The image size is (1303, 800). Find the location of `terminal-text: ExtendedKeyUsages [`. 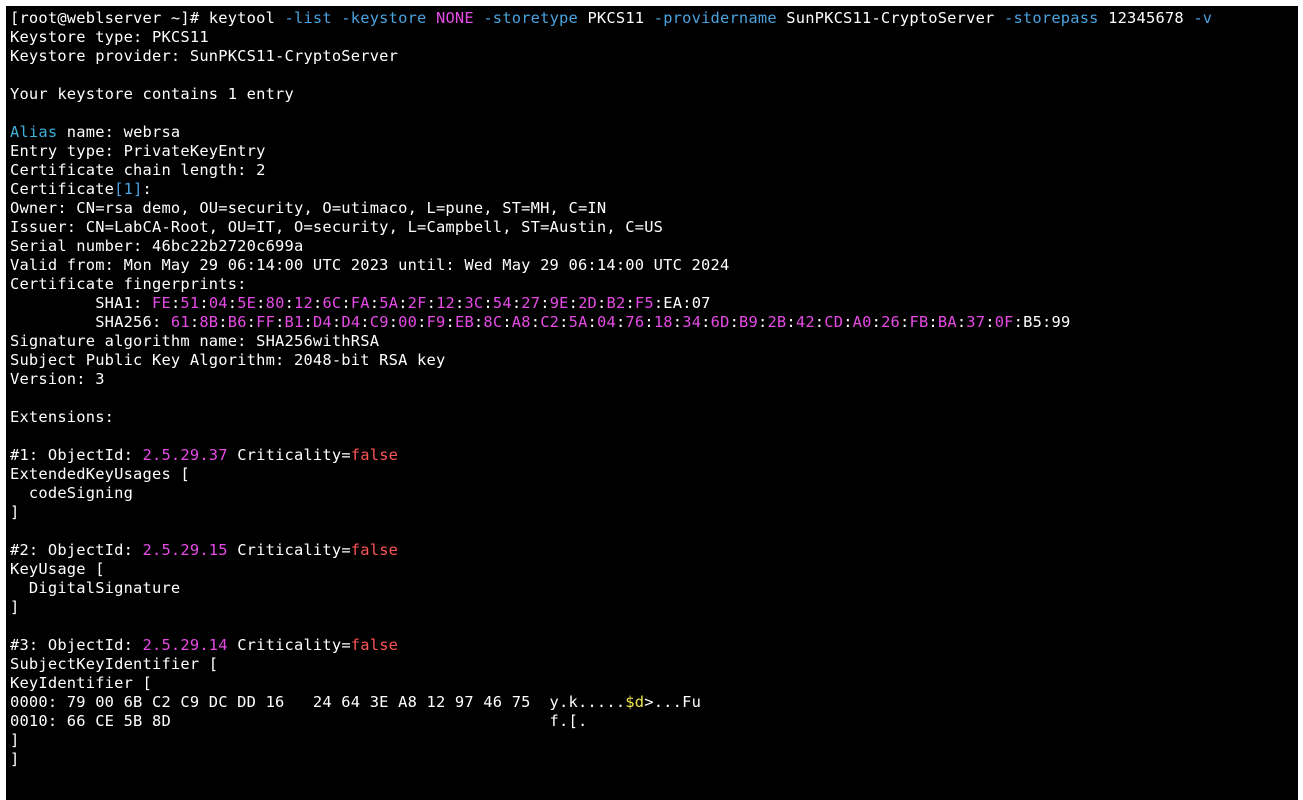

terminal-text: ExtendedKeyUsages [ is located at coordinates (100, 474).